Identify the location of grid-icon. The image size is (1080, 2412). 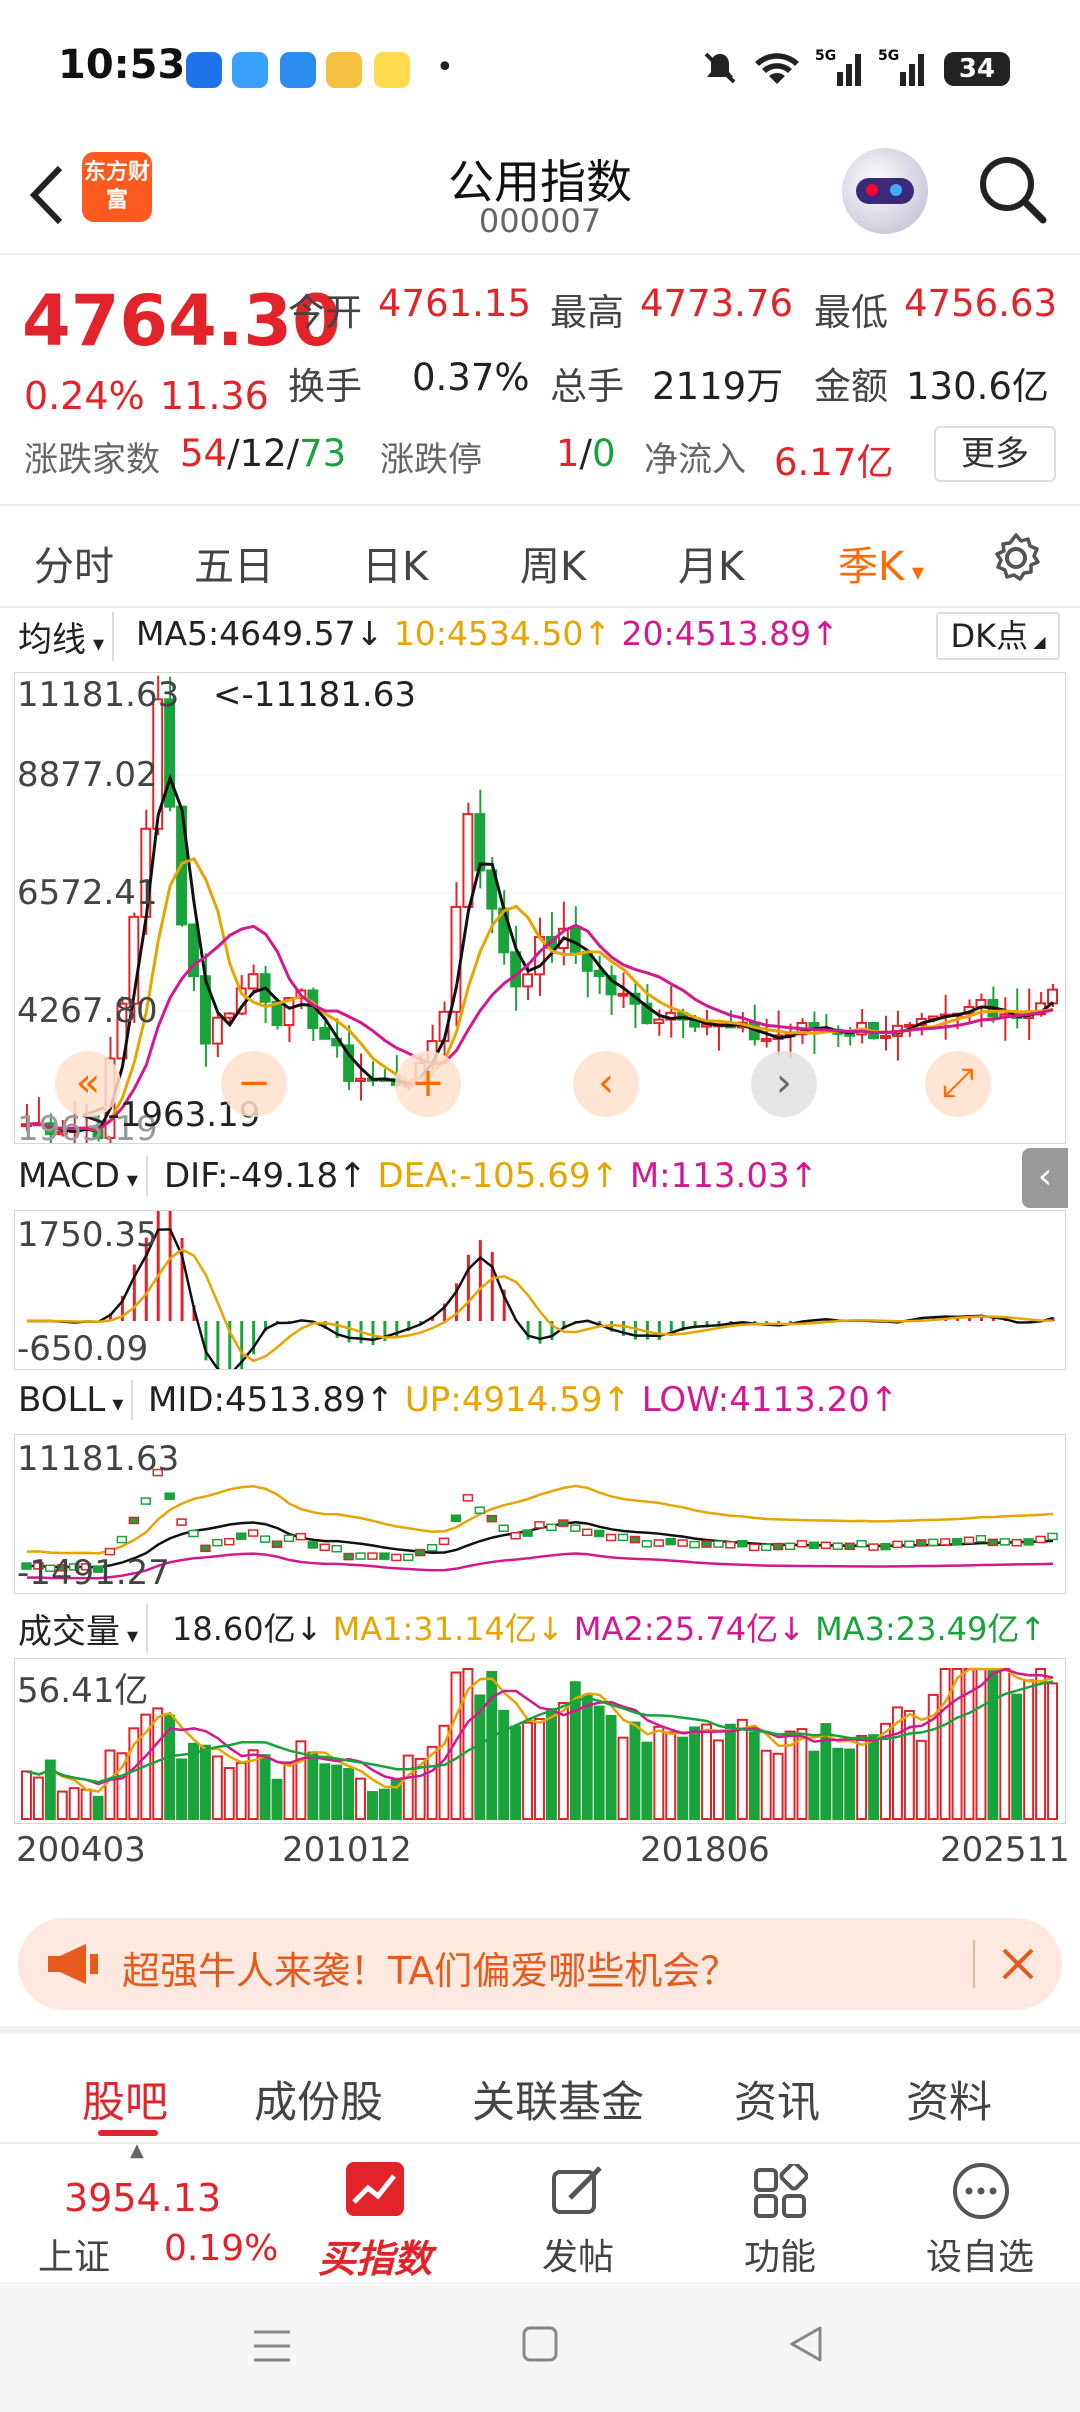
(780, 2192).